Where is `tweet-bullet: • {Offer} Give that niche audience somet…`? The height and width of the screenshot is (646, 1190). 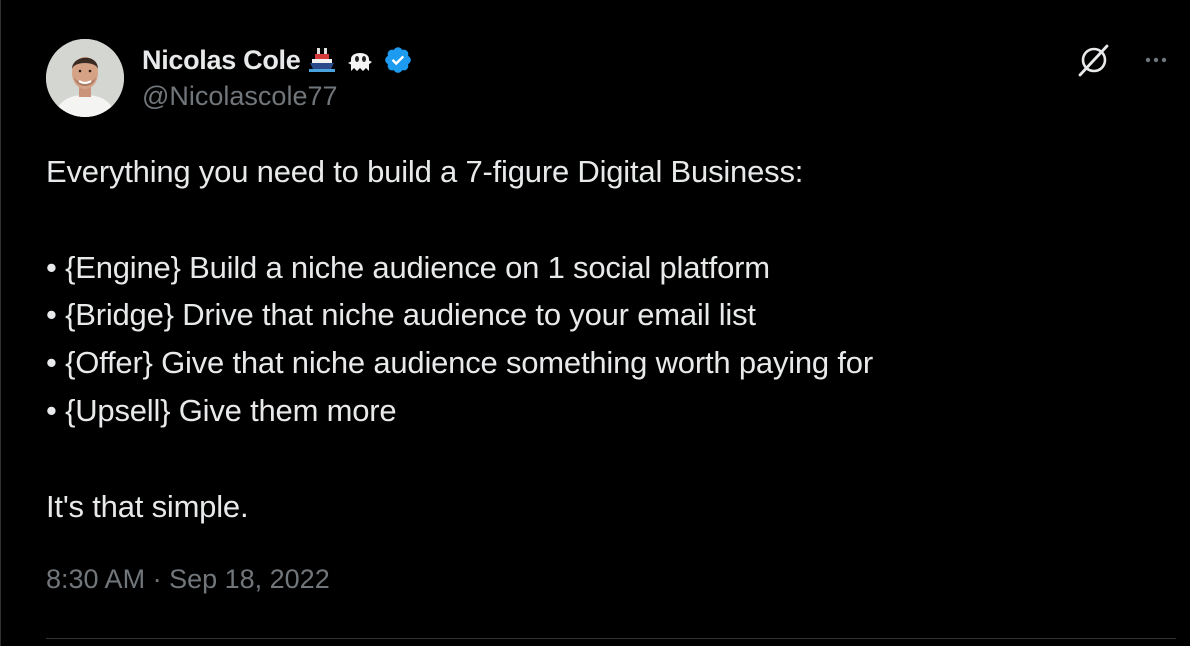
tweet-bullet: • {Offer} Give that niche audience somet… is located at coordinates (459, 363).